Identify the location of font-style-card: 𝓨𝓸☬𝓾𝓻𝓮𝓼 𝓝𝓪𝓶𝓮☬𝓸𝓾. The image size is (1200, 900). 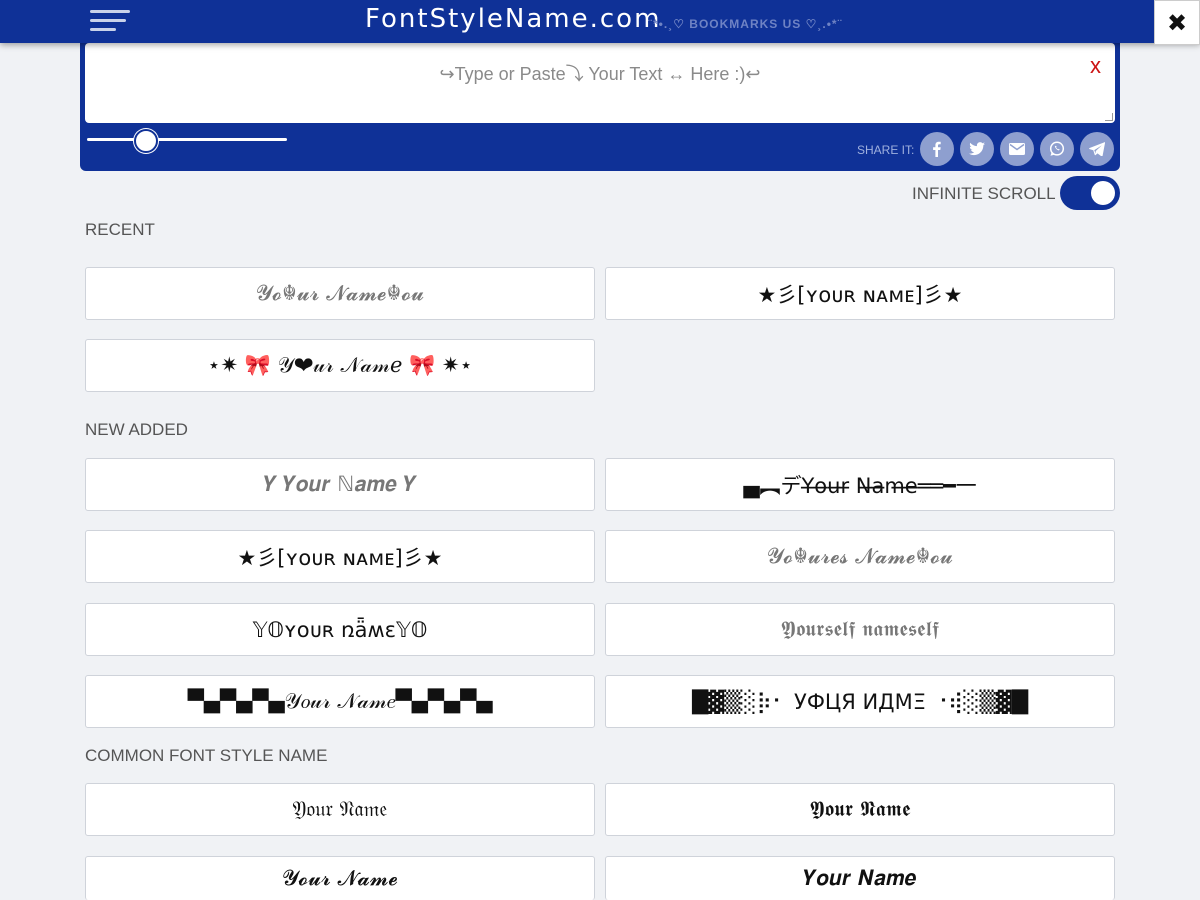
(860, 556).